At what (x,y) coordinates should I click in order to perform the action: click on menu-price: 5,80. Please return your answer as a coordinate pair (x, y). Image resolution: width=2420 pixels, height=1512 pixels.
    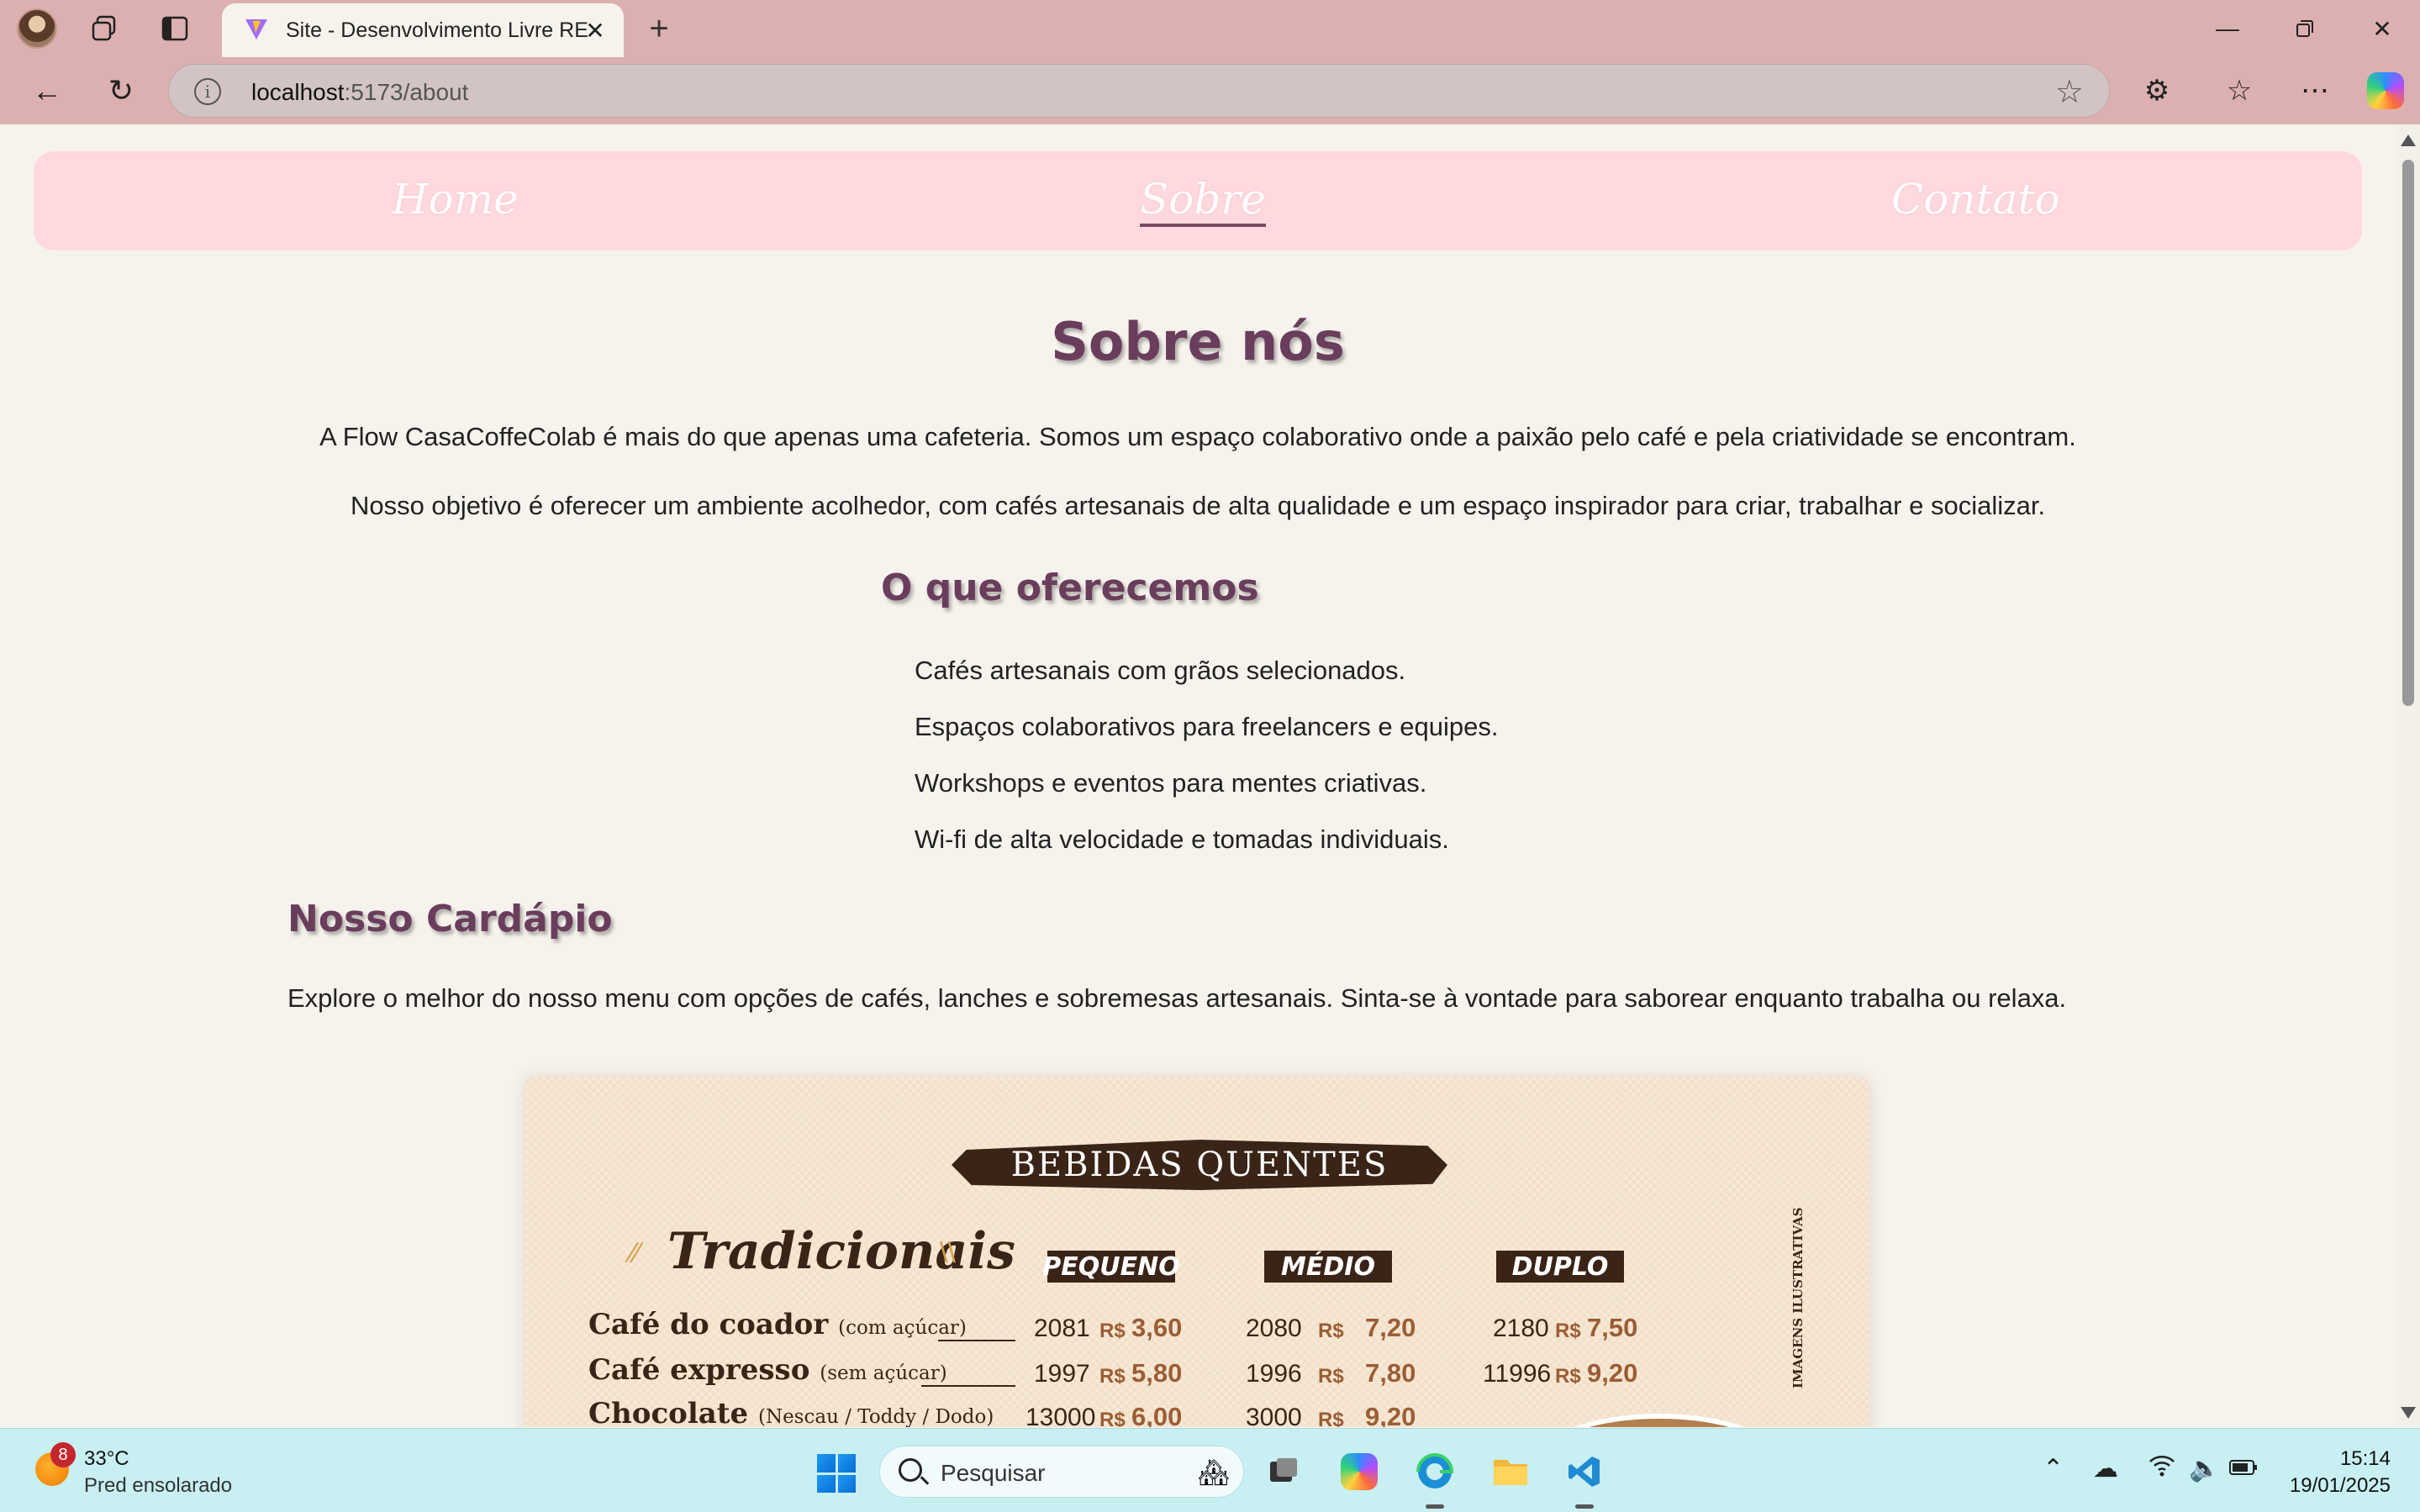
    Looking at the image, I should click on (1157, 1373).